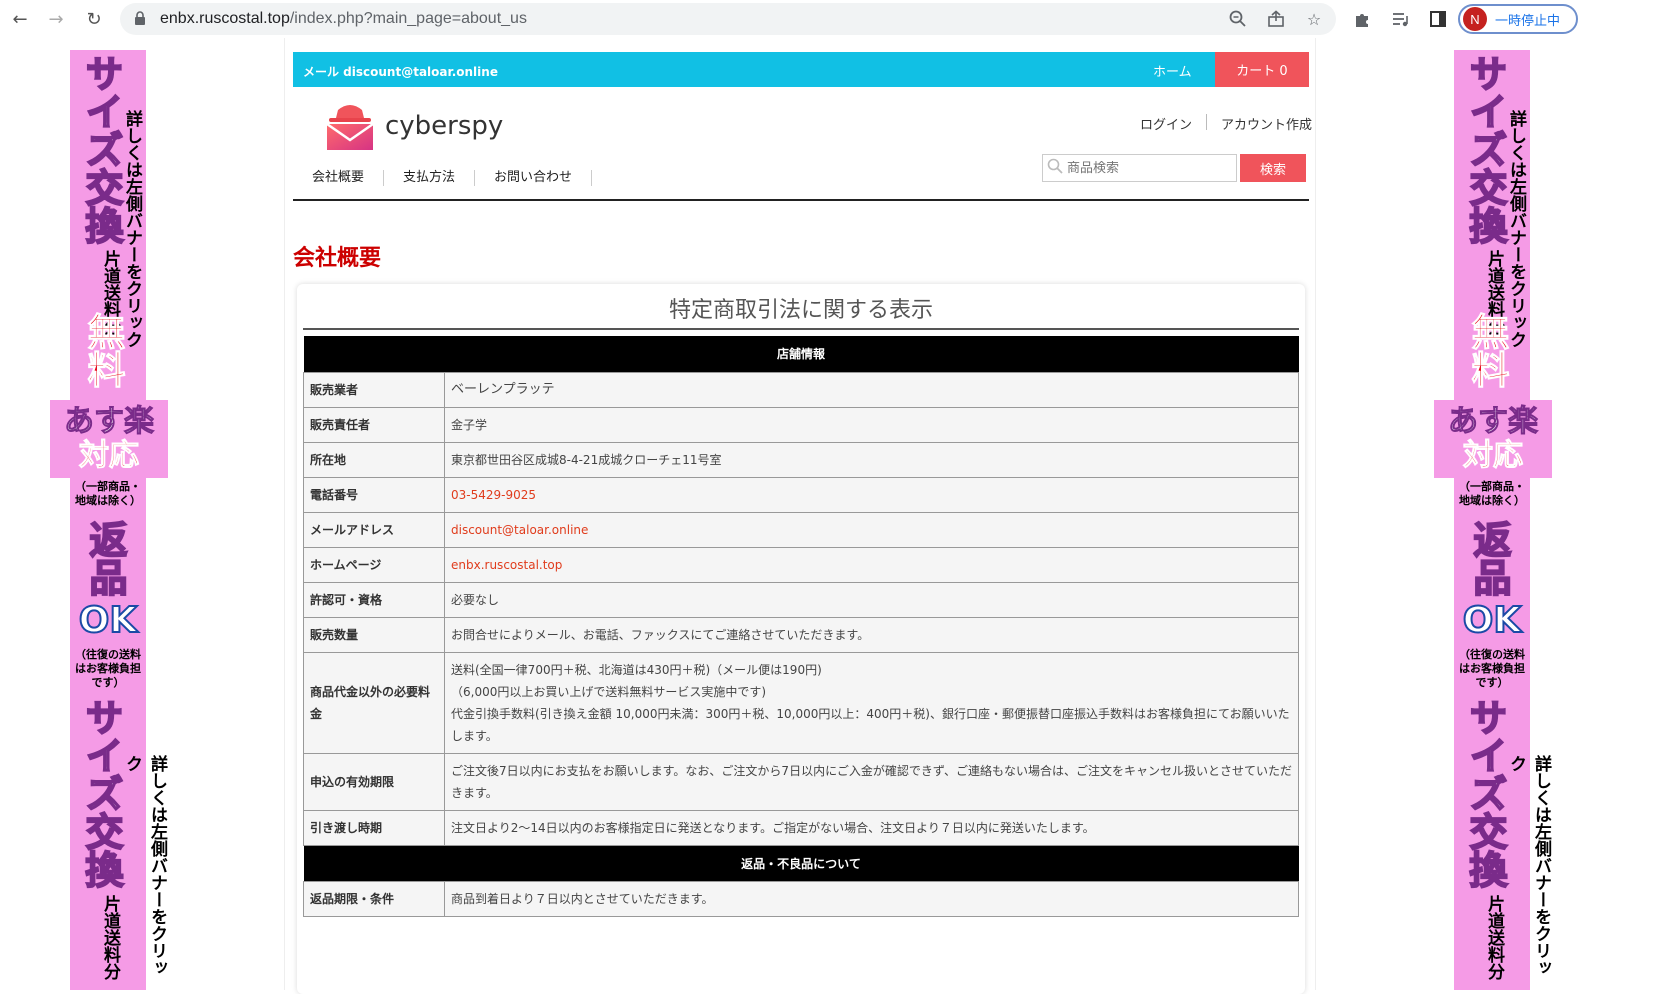 Image resolution: width=1668 pixels, height=994 pixels. I want to click on profile-button: N 一時停止中, so click(1518, 19).